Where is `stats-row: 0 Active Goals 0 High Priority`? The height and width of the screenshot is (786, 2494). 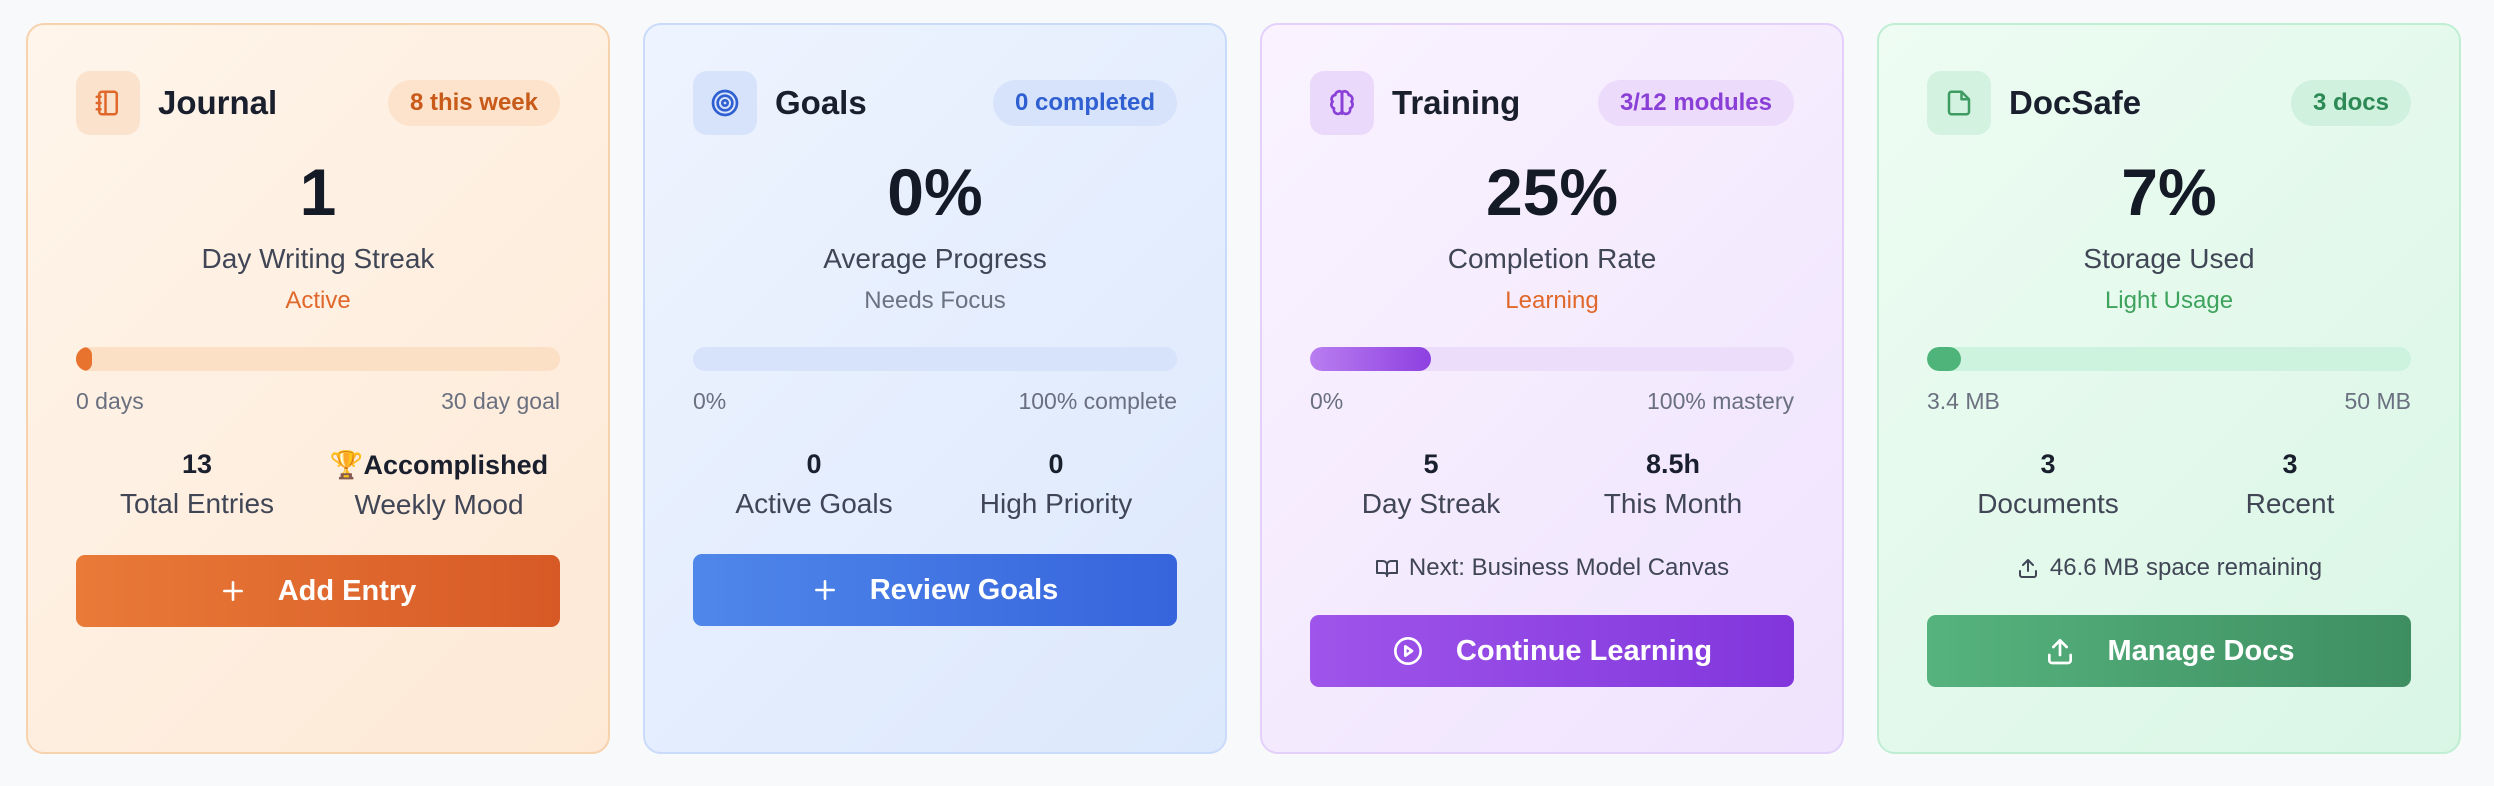
stats-row: 0 Active Goals 0 High Priority is located at coordinates (935, 484).